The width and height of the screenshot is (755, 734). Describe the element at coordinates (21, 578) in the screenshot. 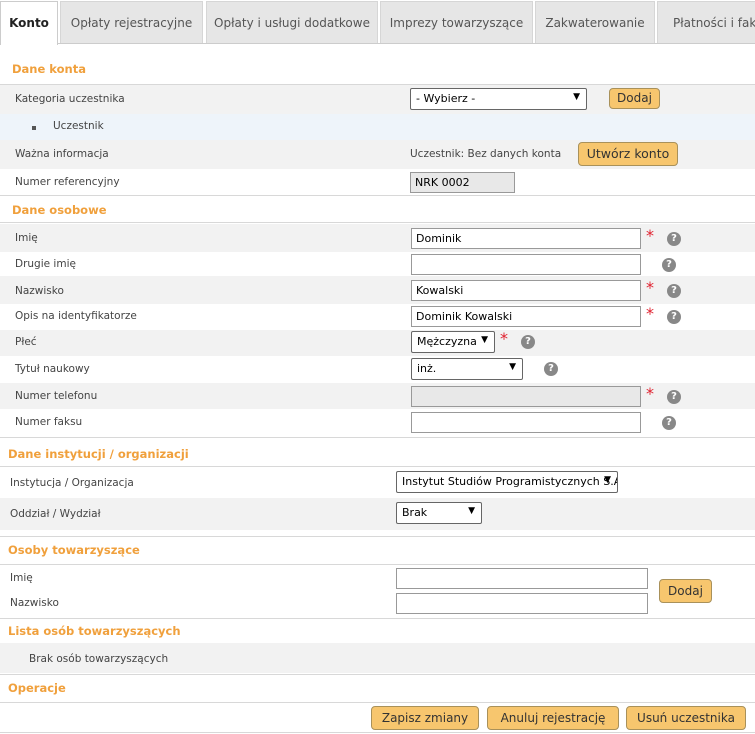

I see `companion-first-name-label: Imię` at that location.